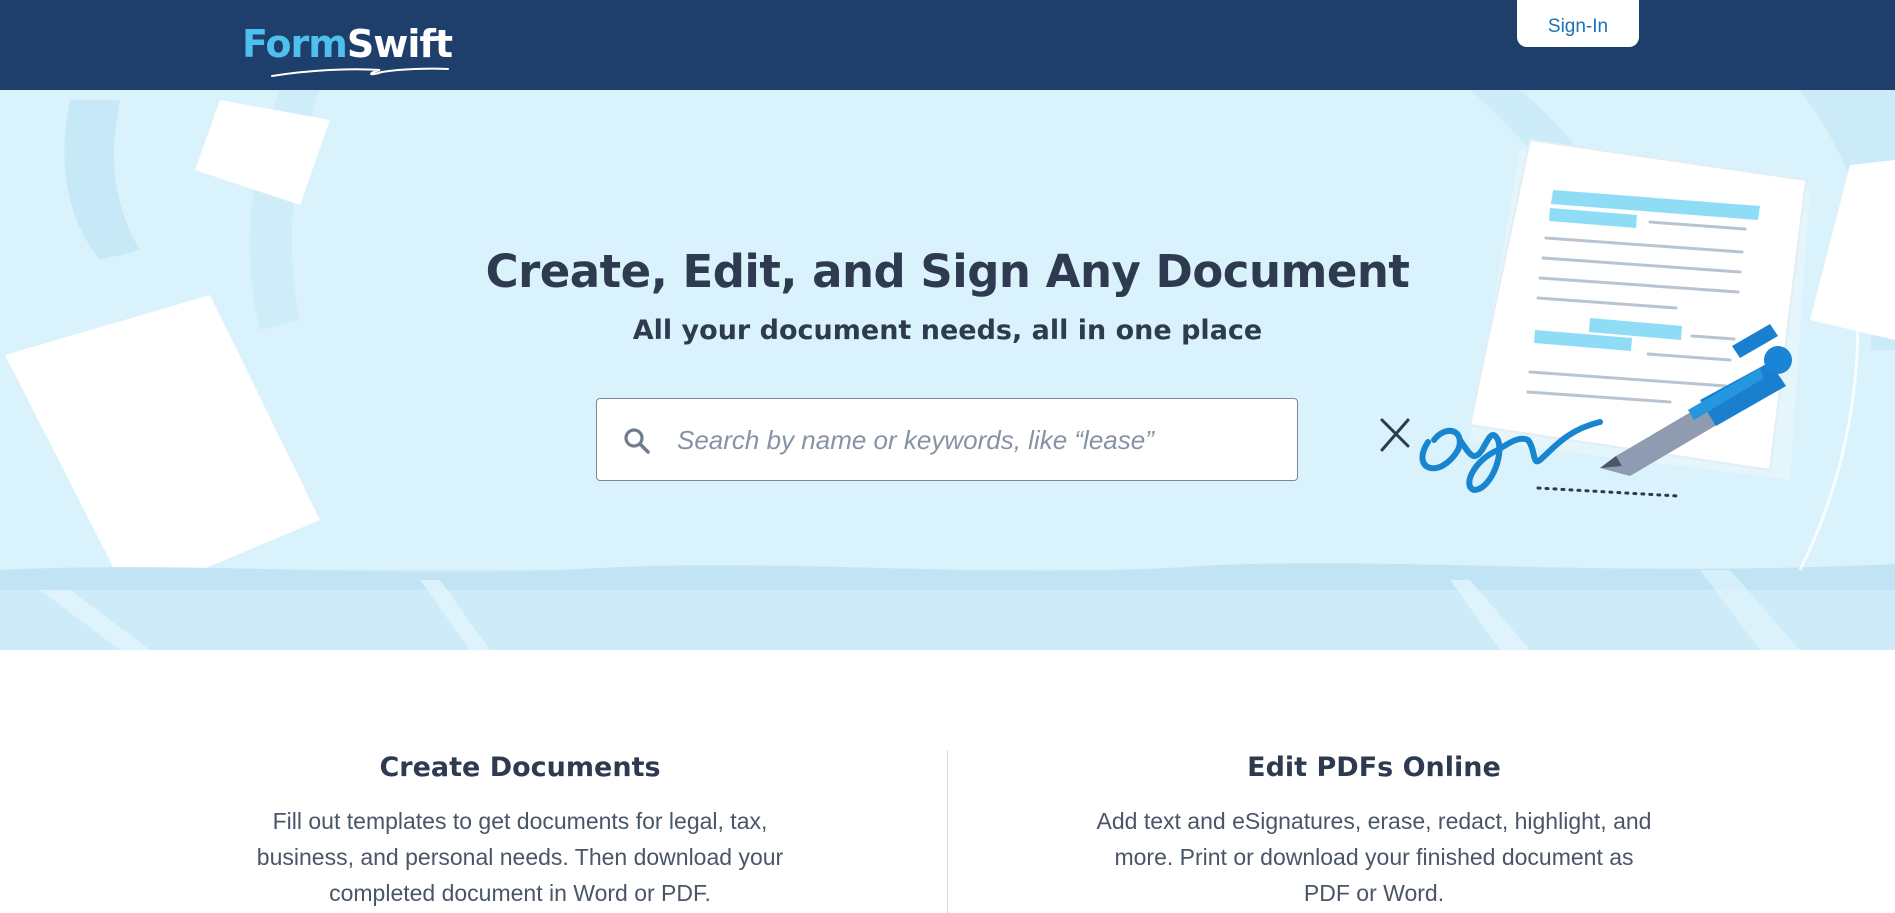 Image resolution: width=1895 pixels, height=913 pixels. I want to click on logo-text-form: Form, so click(295, 44).